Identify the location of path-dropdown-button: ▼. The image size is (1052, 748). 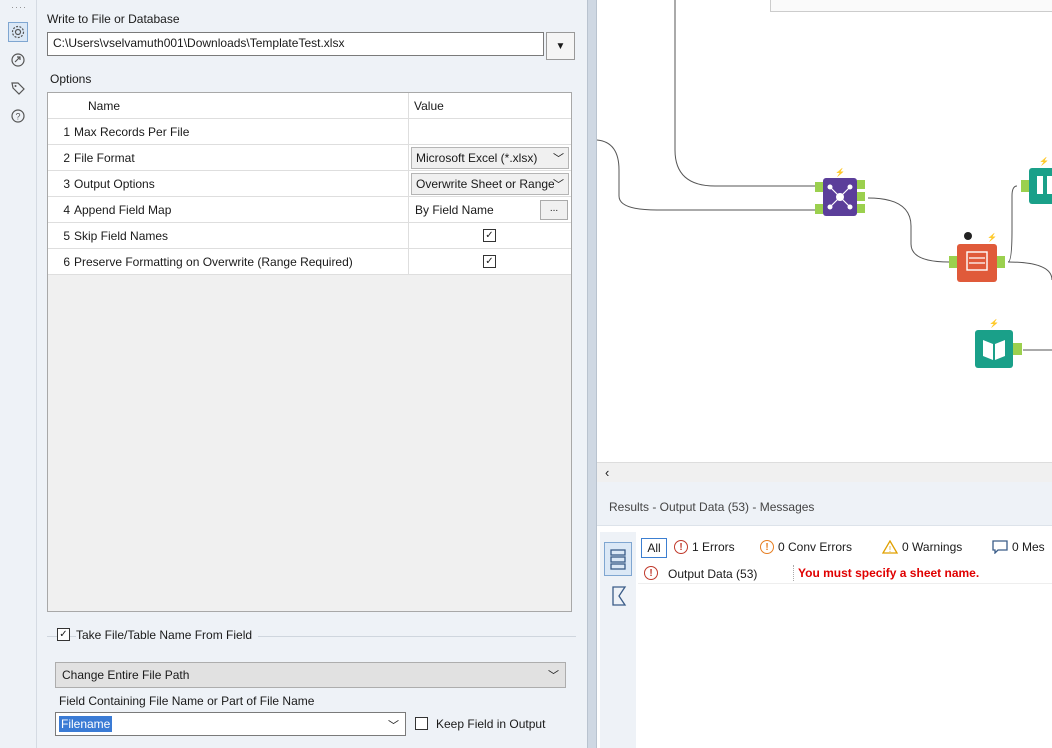
(560, 46).